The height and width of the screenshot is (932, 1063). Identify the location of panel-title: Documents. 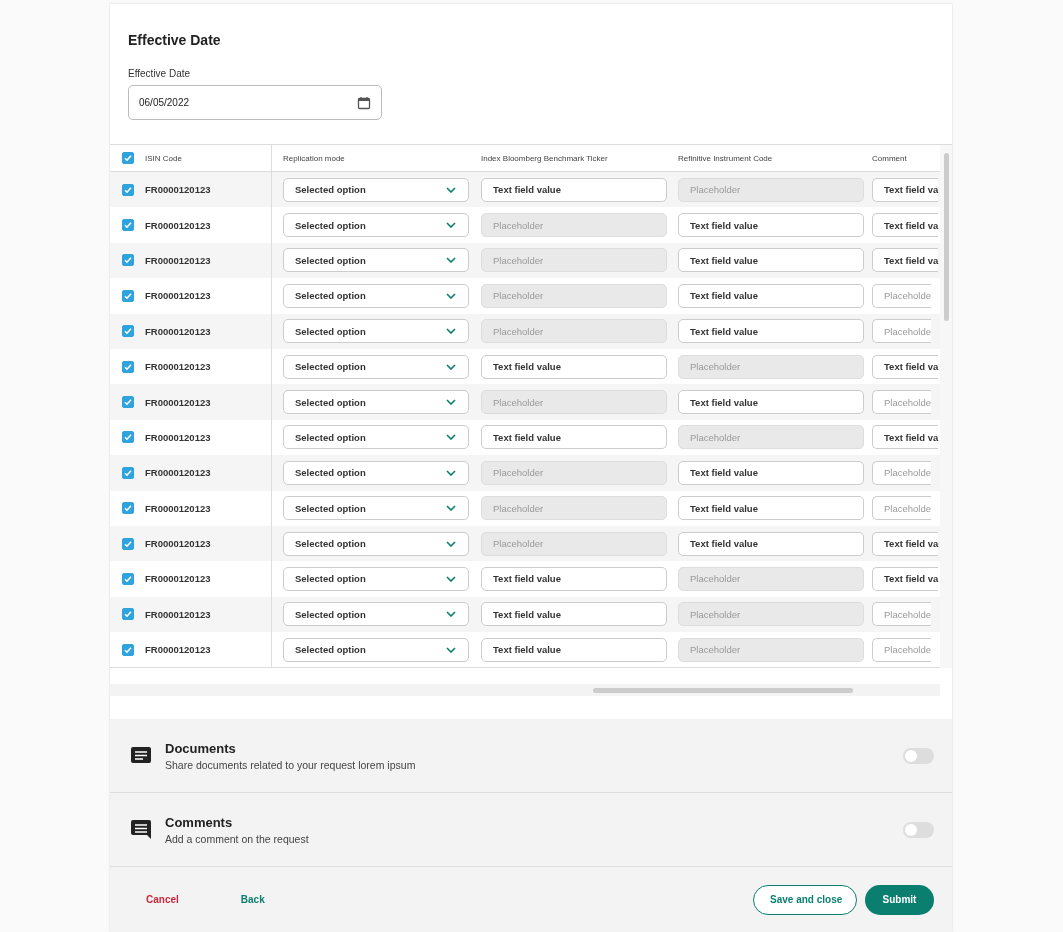
(201, 748).